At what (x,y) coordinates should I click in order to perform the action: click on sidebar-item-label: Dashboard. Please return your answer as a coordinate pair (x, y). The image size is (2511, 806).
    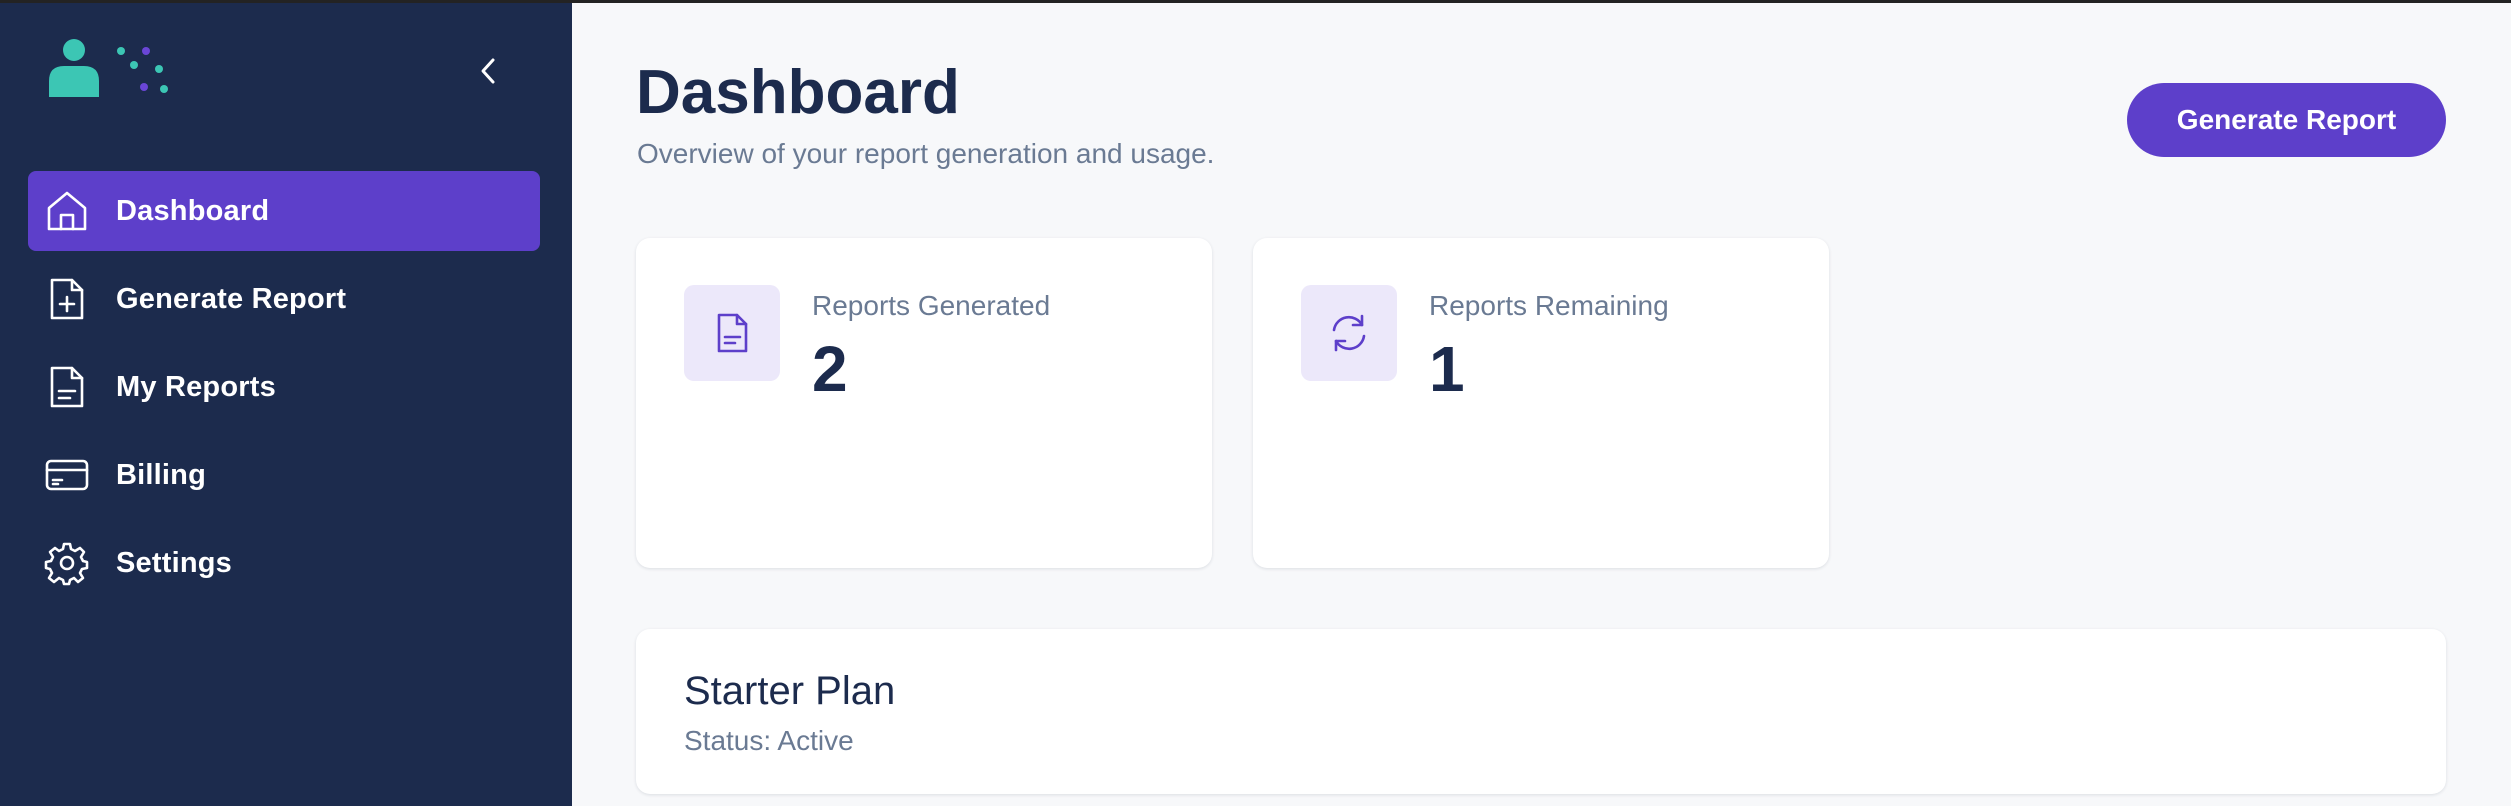
    Looking at the image, I should click on (193, 210).